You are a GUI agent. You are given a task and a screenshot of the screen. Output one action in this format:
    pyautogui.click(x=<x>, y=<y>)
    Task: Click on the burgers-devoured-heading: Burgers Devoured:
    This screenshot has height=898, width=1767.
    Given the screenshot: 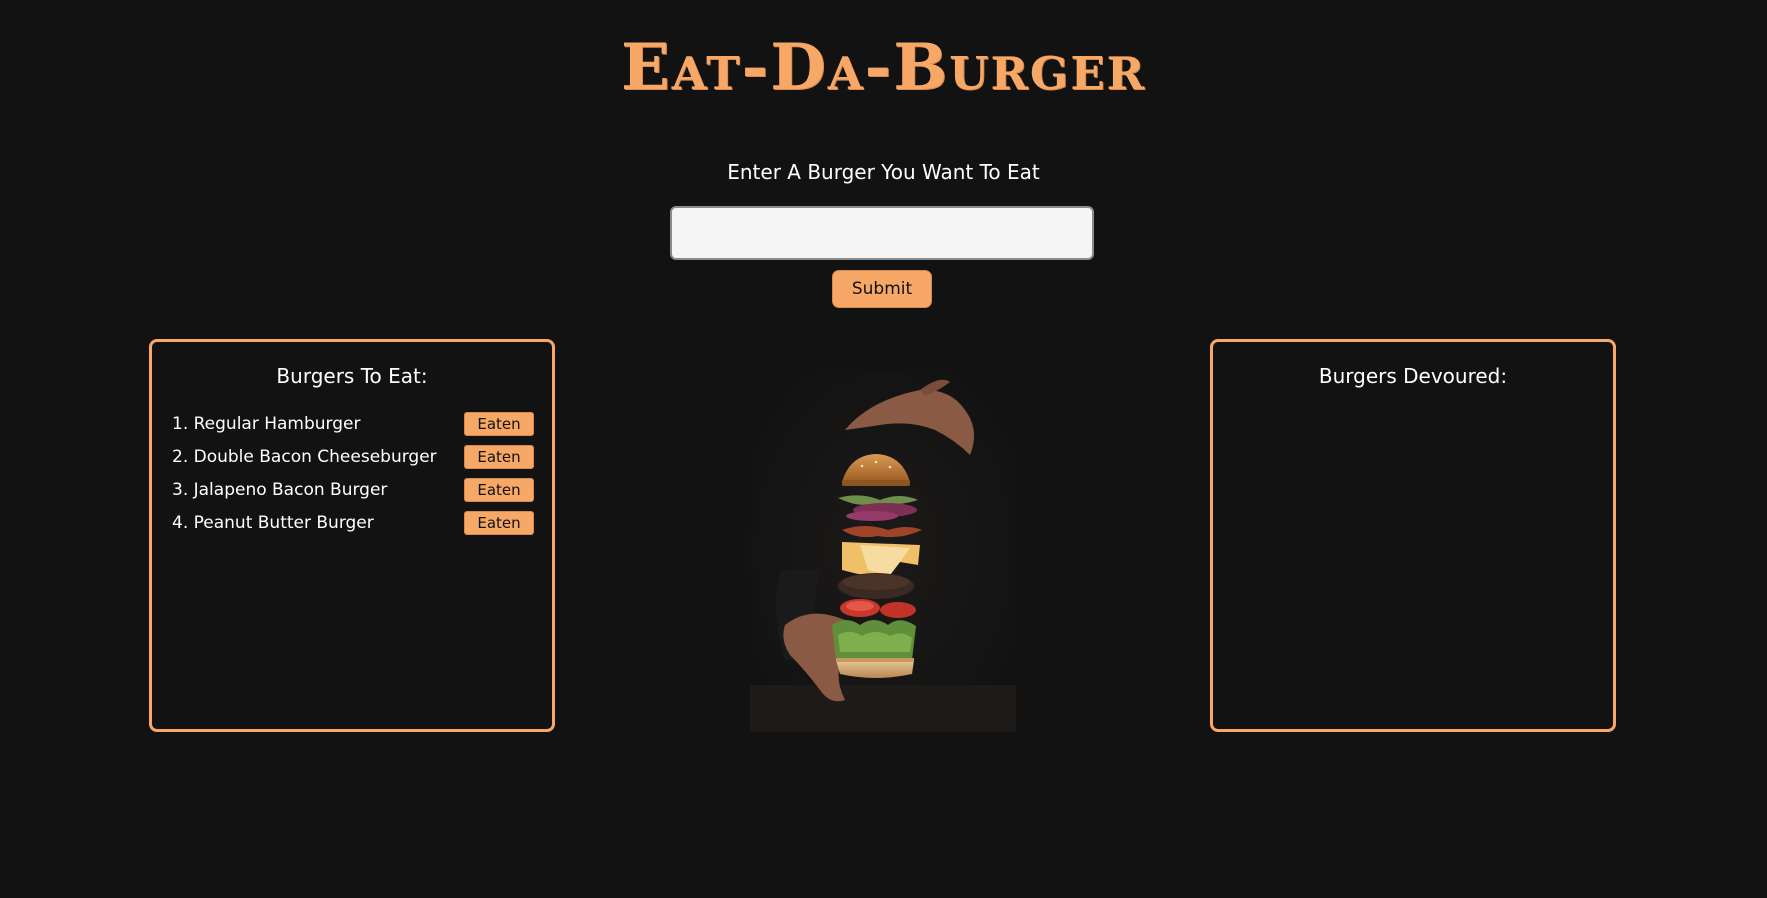 What is the action you would take?
    pyautogui.click(x=1413, y=376)
    